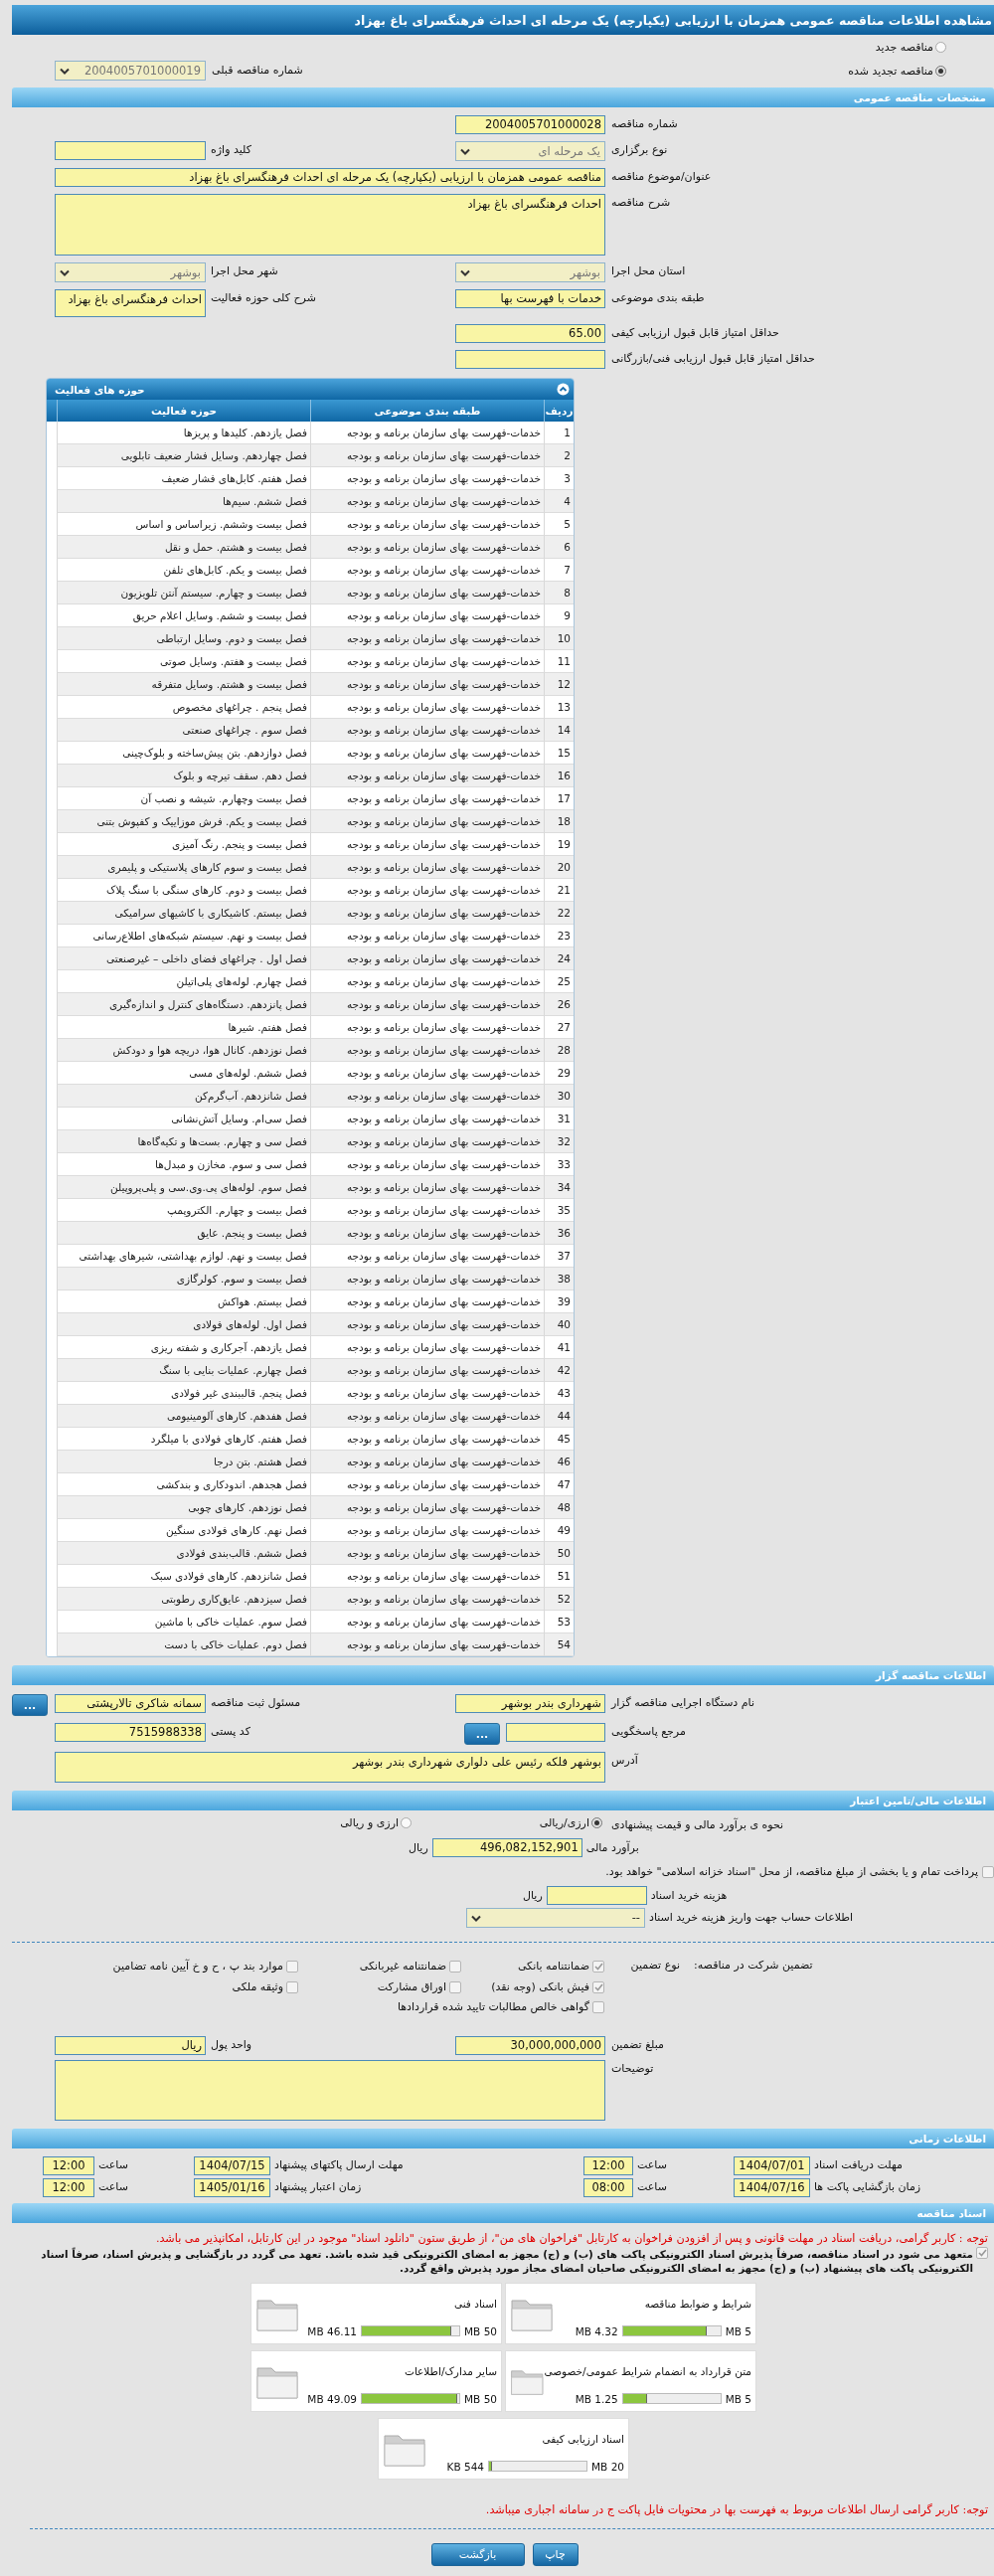  I want to click on checkbox-label: گواهی خالص مطالبات تایید شده قراردادها, so click(493, 2007).